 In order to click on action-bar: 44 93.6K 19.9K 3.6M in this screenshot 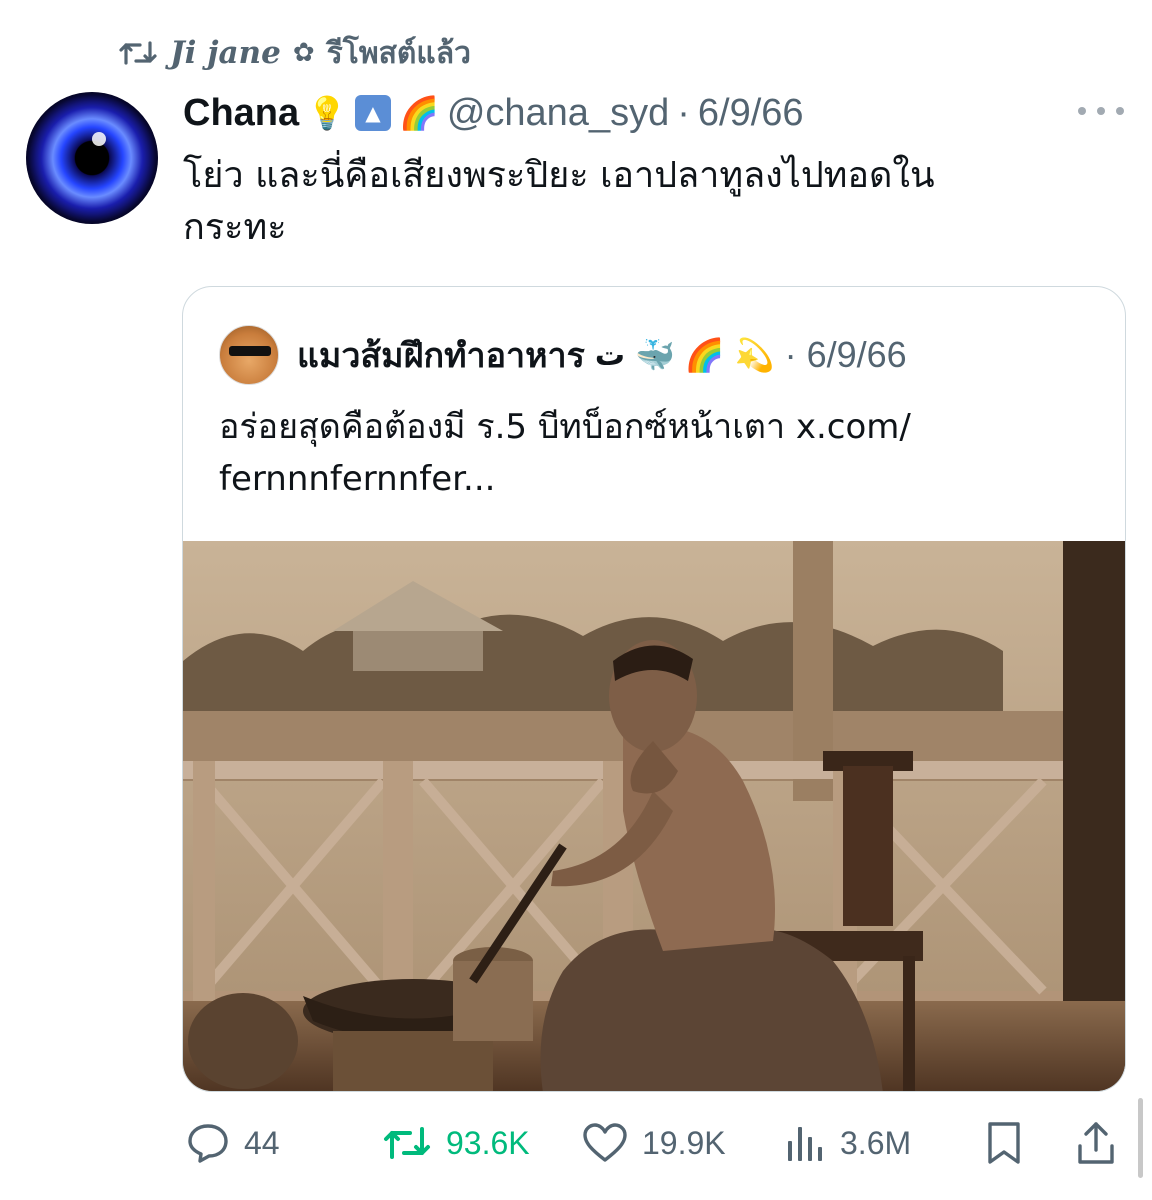, I will do `click(576, 1143)`.